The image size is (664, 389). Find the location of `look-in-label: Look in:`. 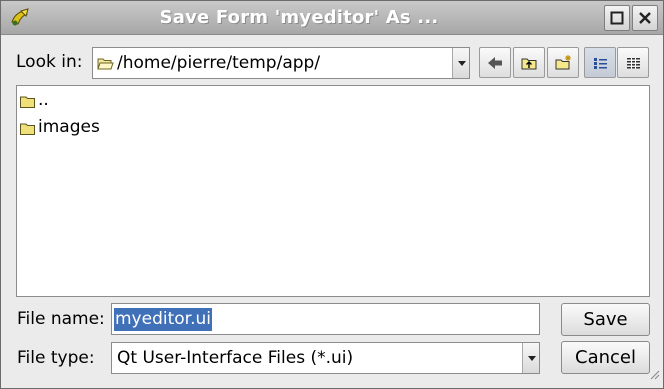

look-in-label: Look in: is located at coordinates (49, 62).